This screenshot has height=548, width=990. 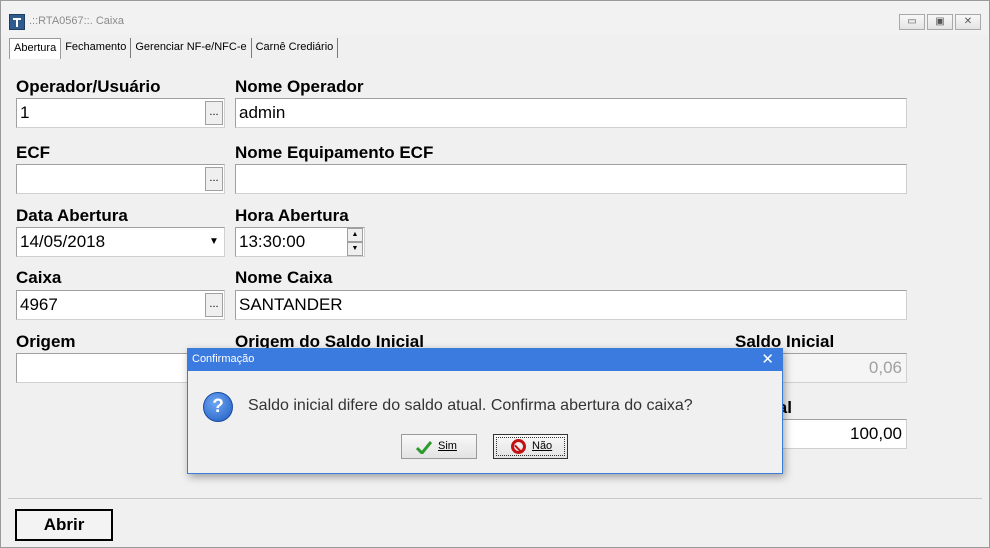 What do you see at coordinates (284, 277) in the screenshot?
I see `nome-caixa-label: Nome Caixa` at bounding box center [284, 277].